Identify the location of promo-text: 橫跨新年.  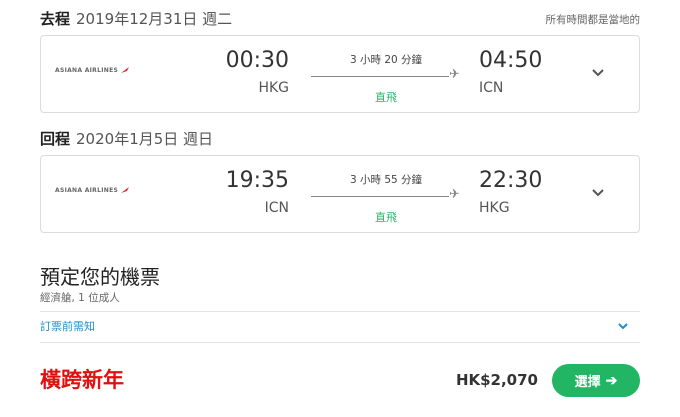
(82, 380).